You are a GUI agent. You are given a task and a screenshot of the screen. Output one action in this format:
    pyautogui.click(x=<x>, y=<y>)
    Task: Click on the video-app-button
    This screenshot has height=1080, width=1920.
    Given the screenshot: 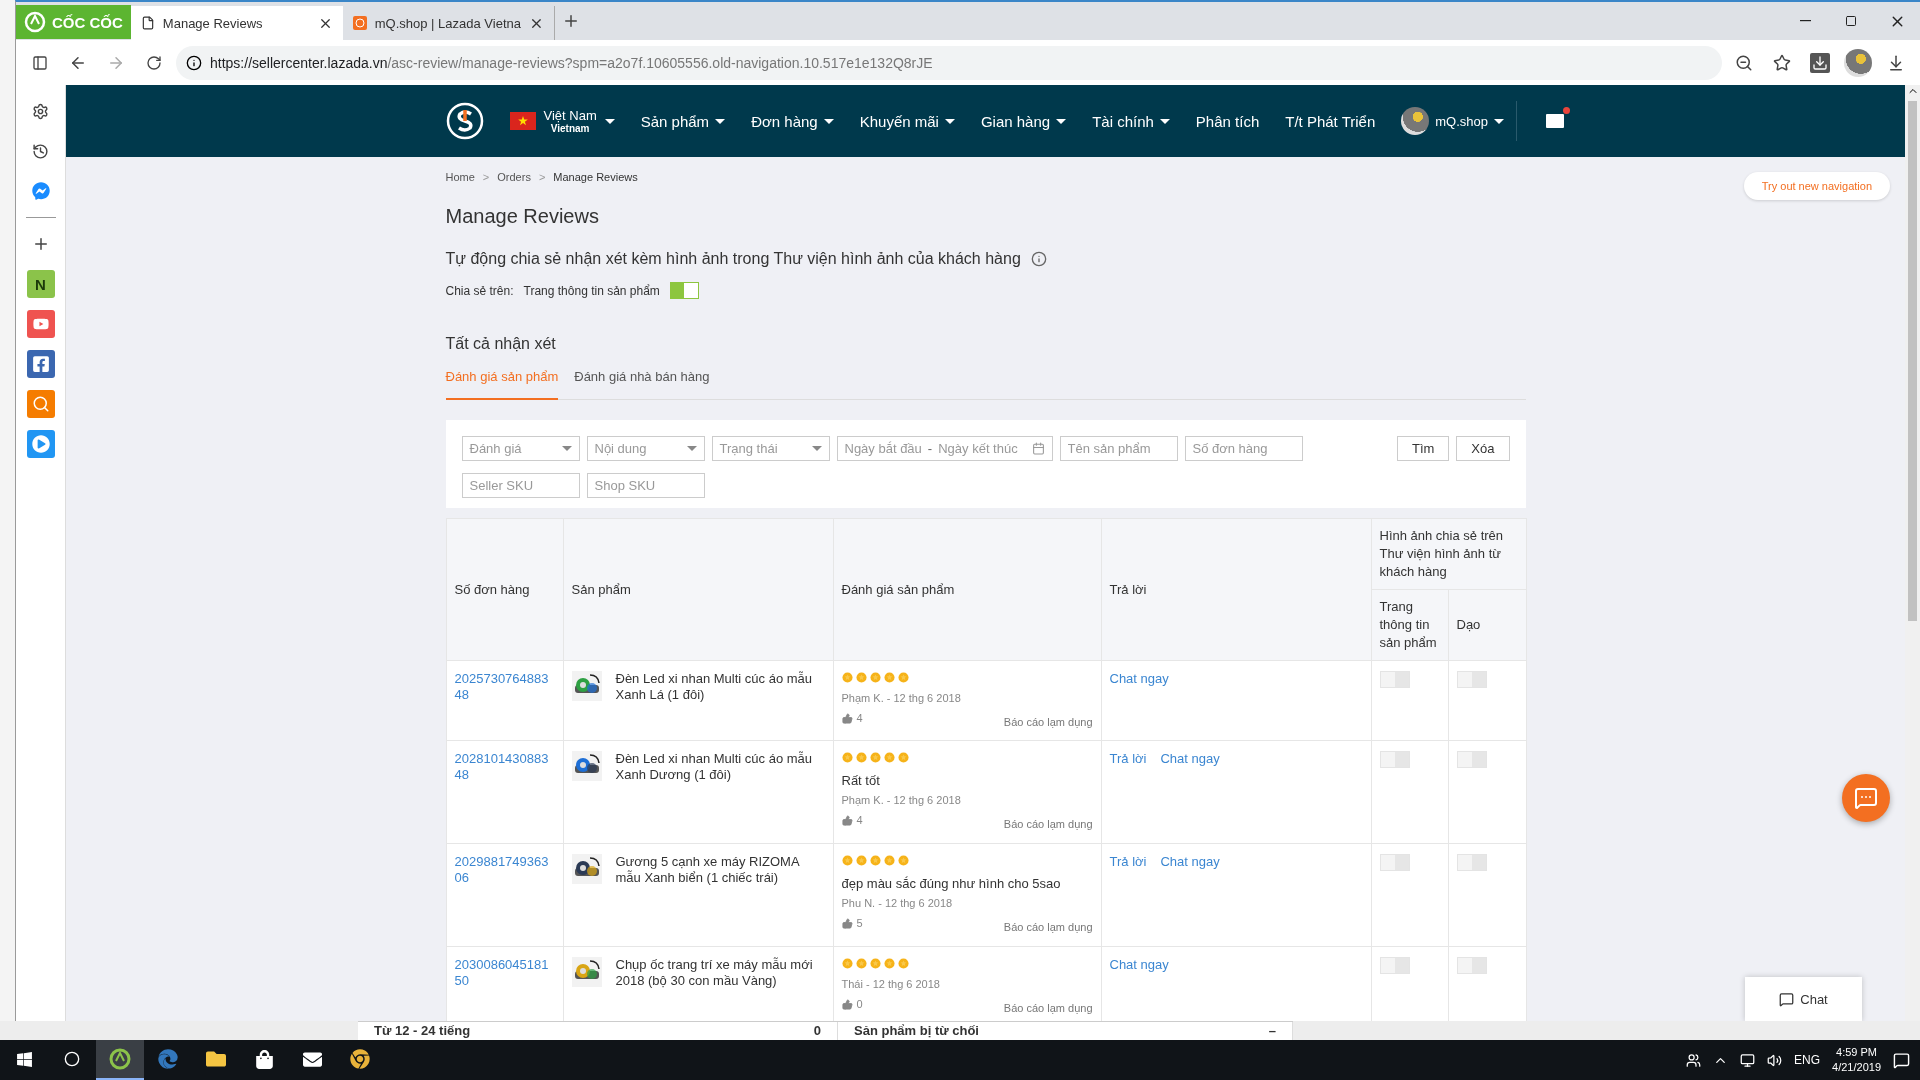 What is the action you would take?
    pyautogui.click(x=40, y=324)
    